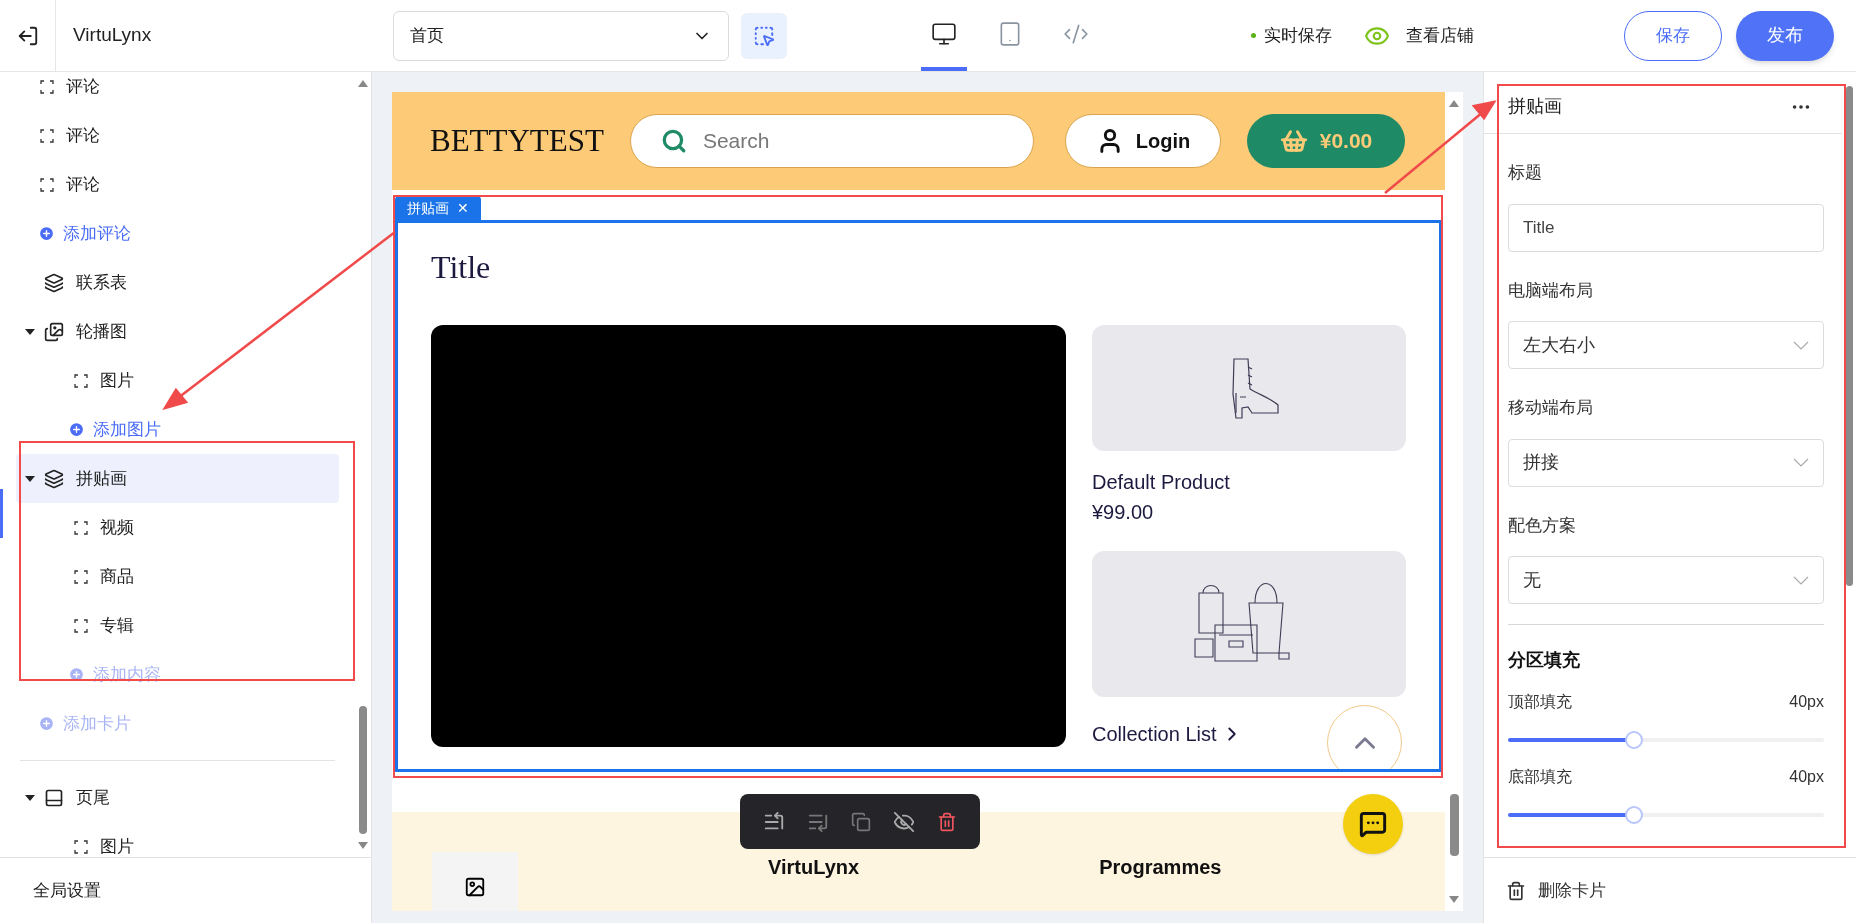 The image size is (1856, 923). Describe the element at coordinates (177, 331) in the screenshot. I see `tree-section-item: 轮播图` at that location.